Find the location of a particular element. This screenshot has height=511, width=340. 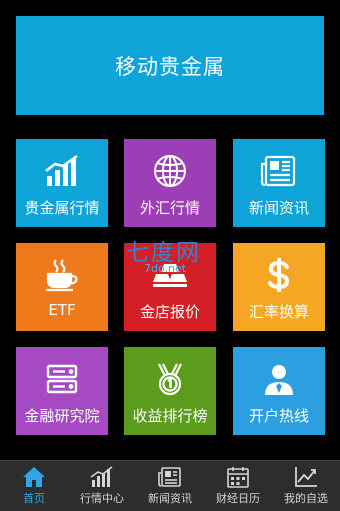

tab-label: 财经日历 is located at coordinates (238, 498).